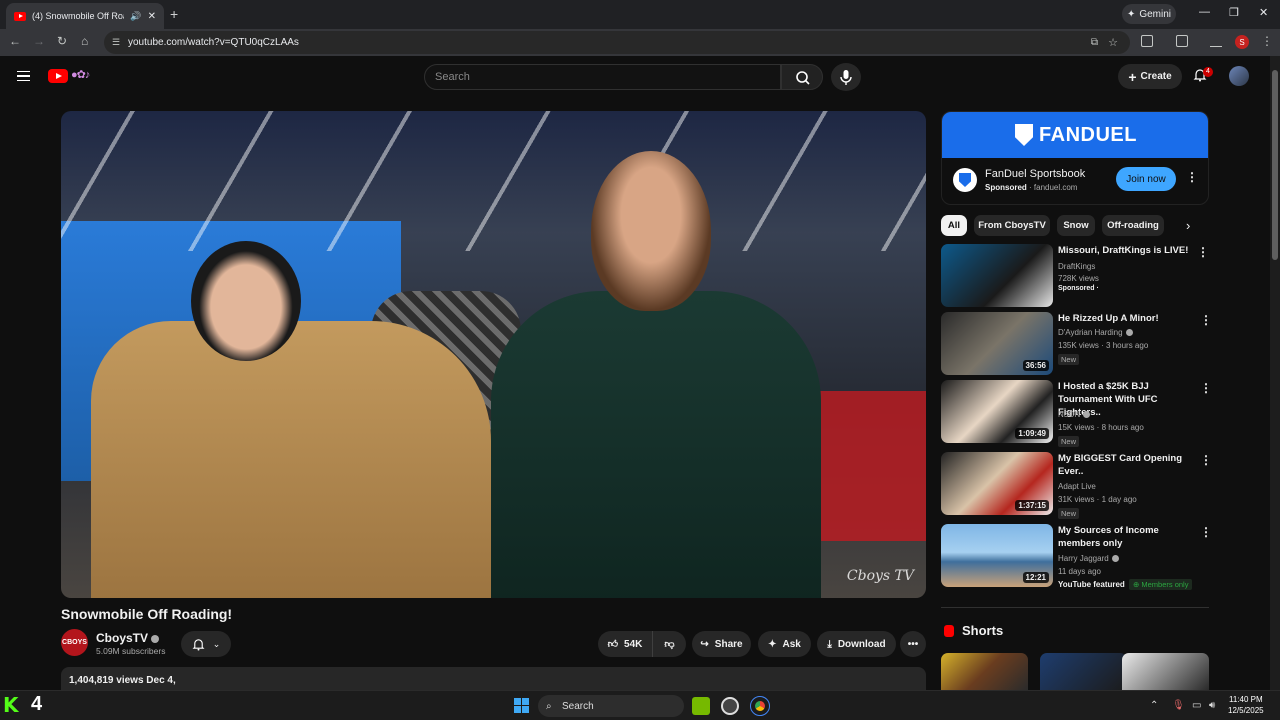 The height and width of the screenshot is (720, 1280). I want to click on extensions-icon, so click(1147, 41).